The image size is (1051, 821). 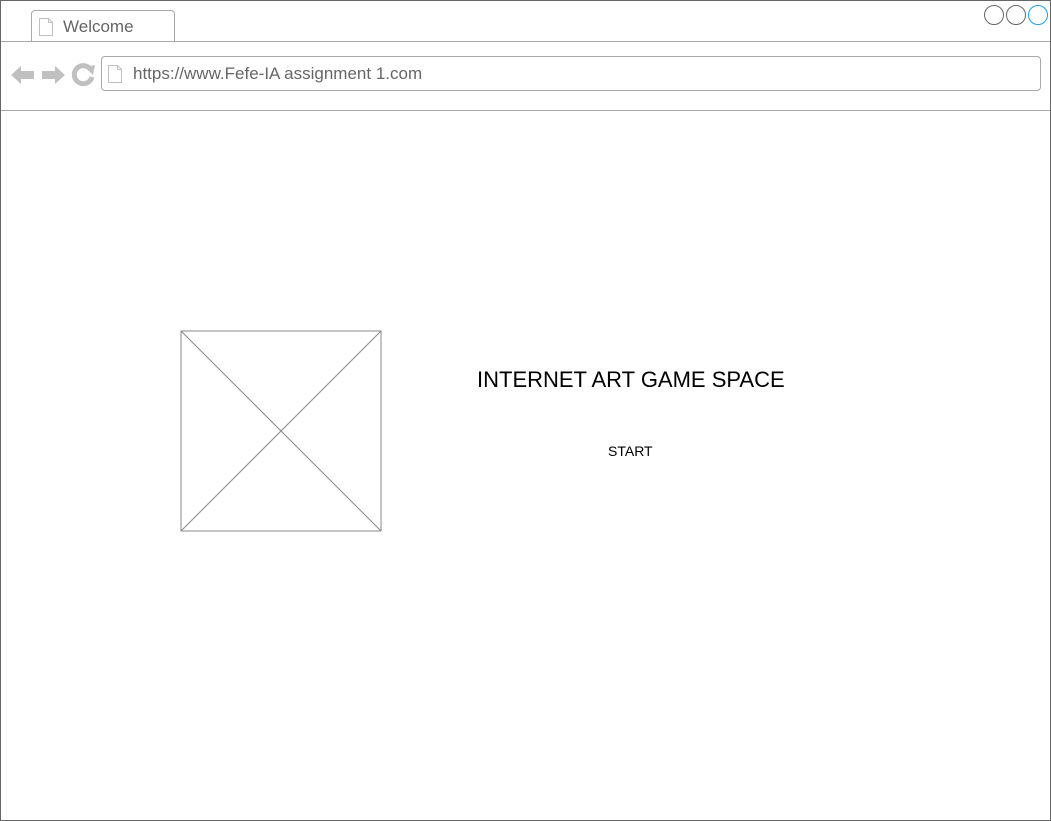 I want to click on tab-welcome: Welcome, so click(x=103, y=25).